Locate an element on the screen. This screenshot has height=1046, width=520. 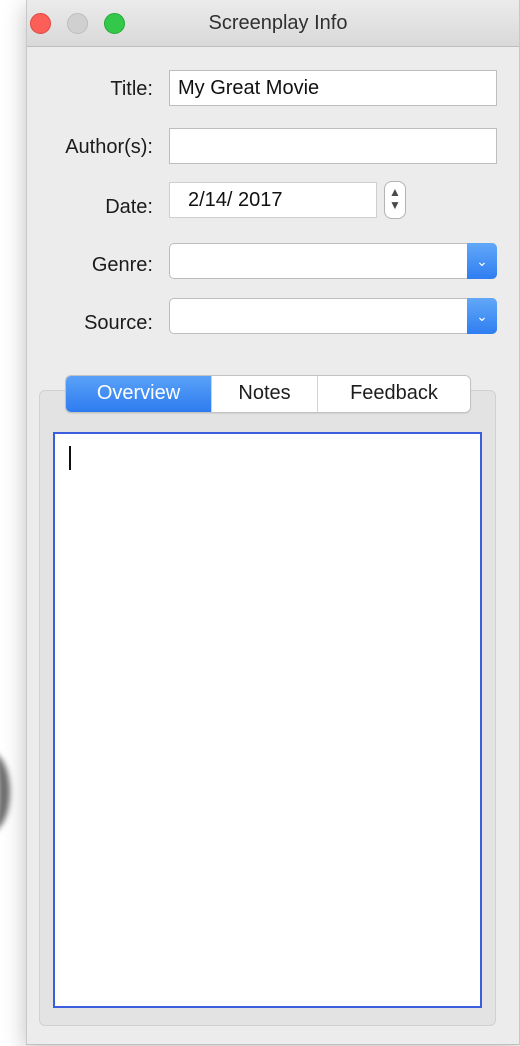
title-bar: Screenplay Info is located at coordinates (273, 23).